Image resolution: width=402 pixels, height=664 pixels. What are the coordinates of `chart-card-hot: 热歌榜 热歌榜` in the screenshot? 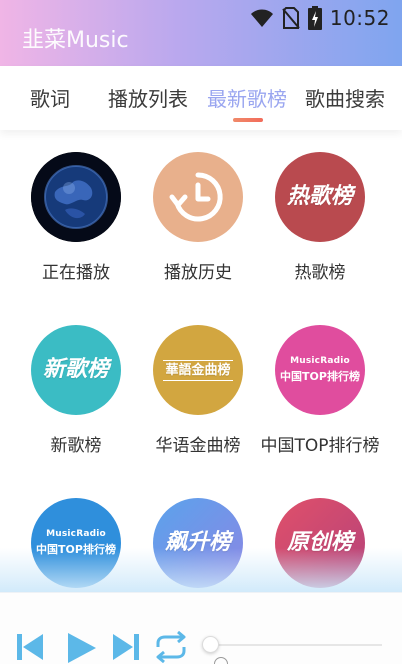 It's located at (320, 217).